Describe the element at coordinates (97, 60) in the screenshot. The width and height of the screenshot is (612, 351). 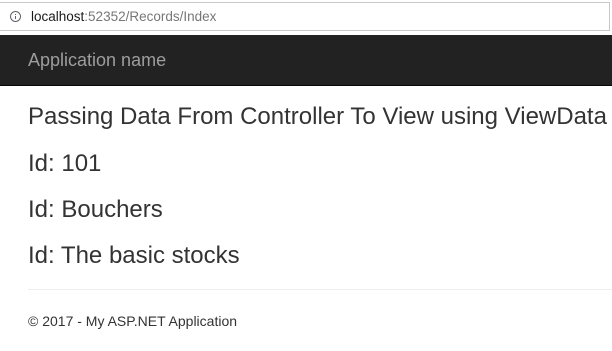
I see `navbar-brand-link: Application name` at that location.